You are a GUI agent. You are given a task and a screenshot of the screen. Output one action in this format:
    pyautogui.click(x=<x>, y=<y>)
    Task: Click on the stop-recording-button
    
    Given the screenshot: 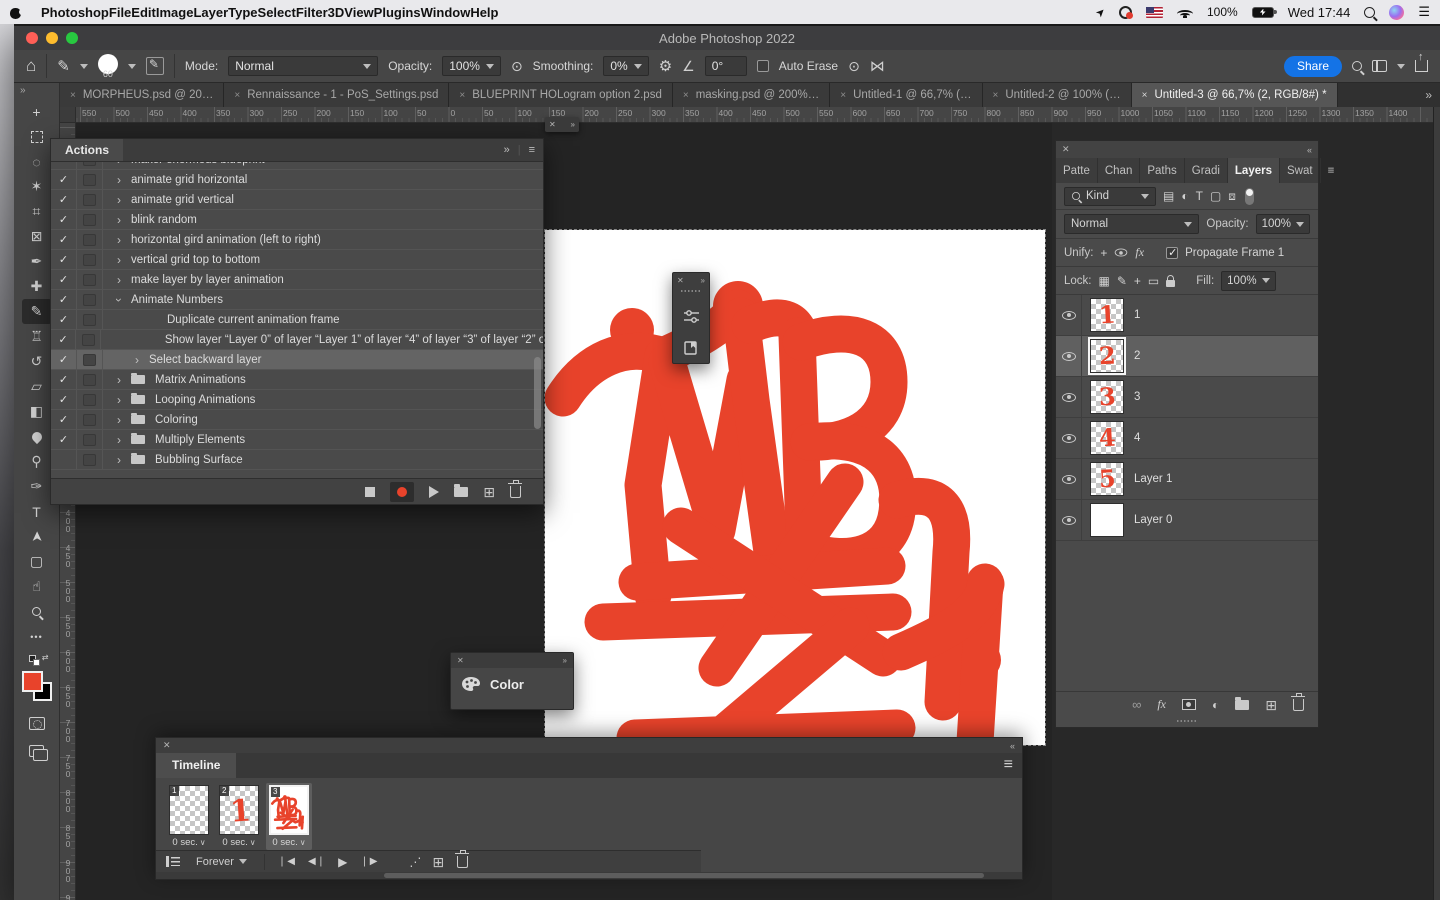 What is the action you would take?
    pyautogui.click(x=370, y=491)
    